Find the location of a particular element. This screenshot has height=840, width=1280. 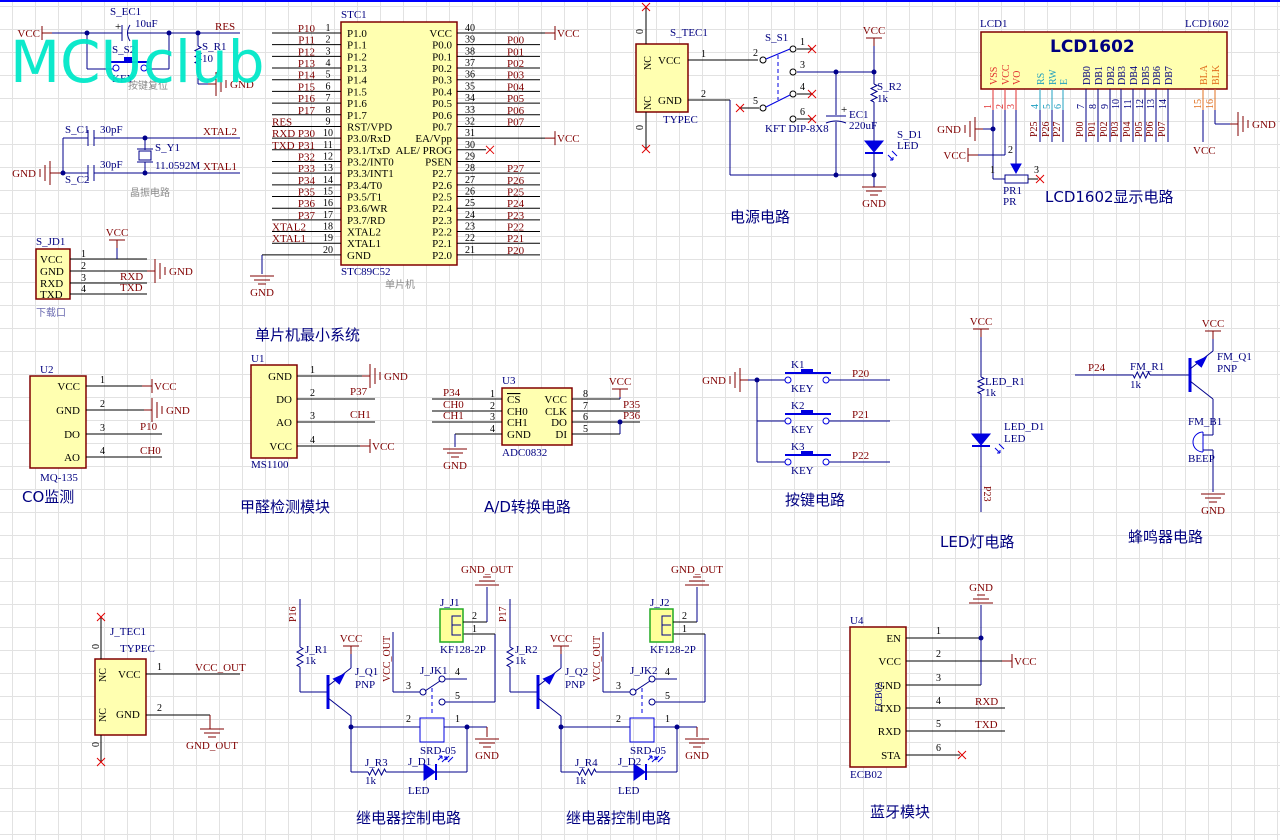

contact-icon is located at coordinates (793, 72).